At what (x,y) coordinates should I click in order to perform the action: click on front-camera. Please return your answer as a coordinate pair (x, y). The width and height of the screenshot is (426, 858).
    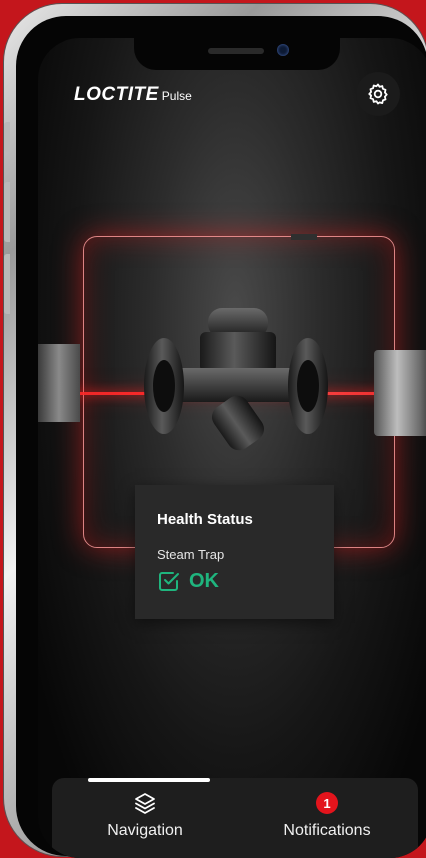
    Looking at the image, I should click on (283, 50).